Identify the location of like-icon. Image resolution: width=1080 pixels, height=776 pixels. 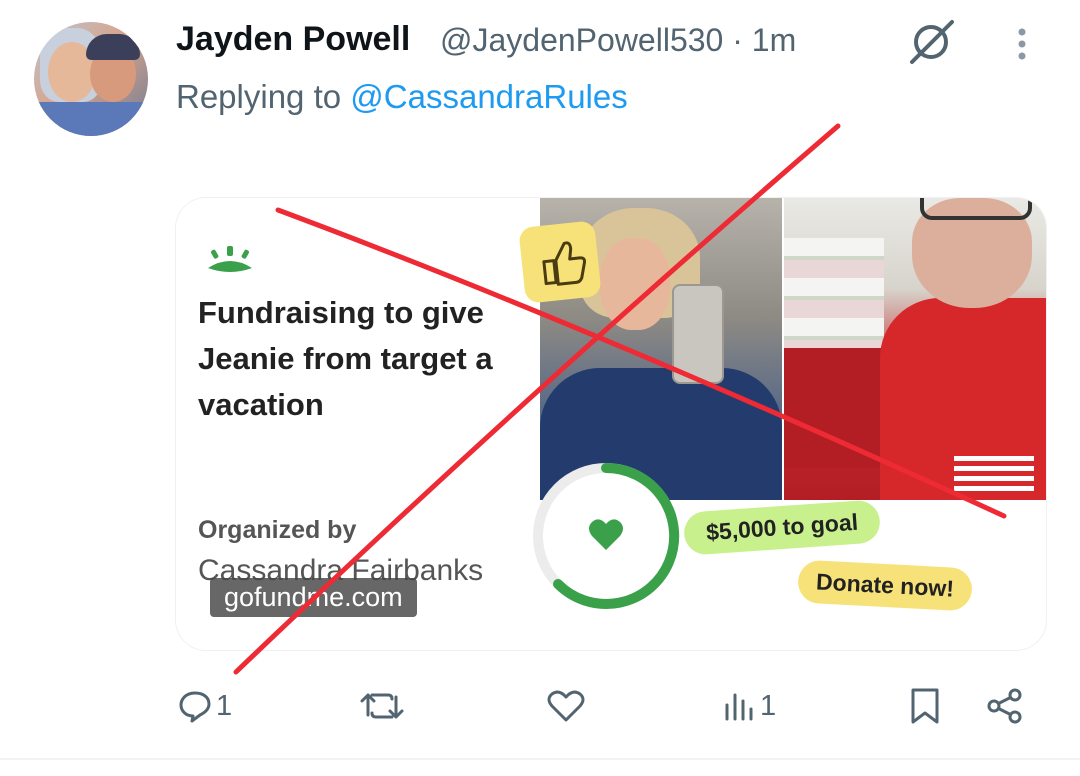
(566, 706).